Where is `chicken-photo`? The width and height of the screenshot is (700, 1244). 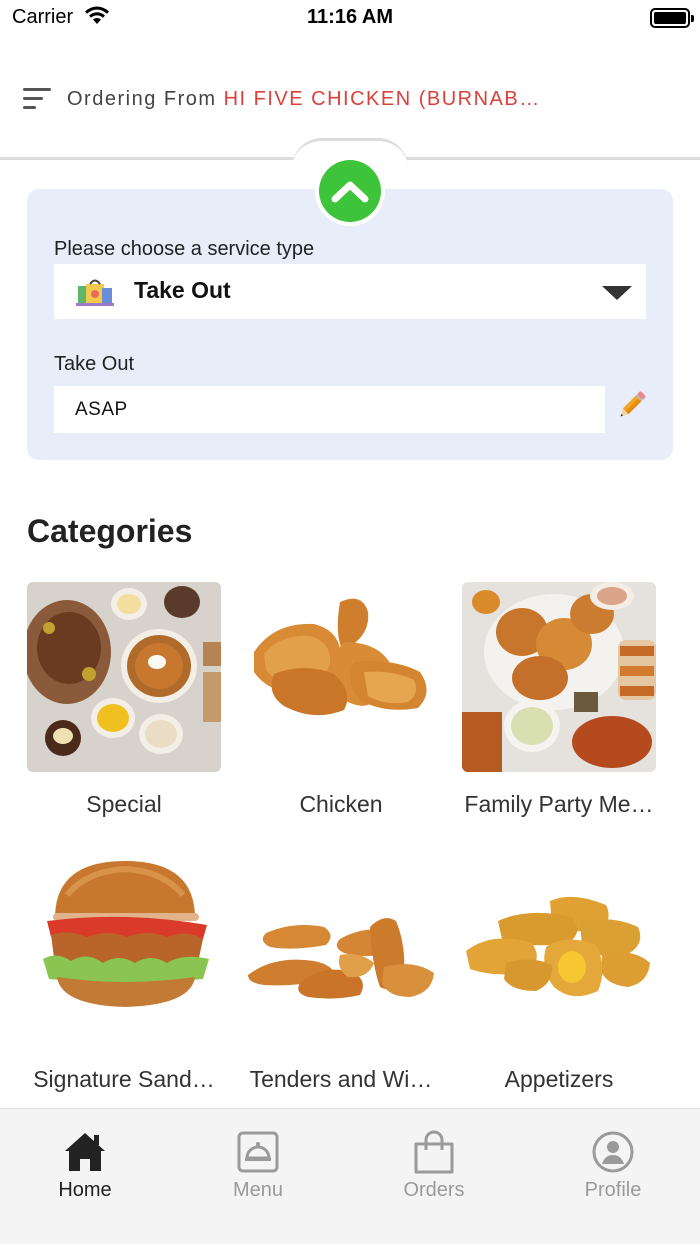 chicken-photo is located at coordinates (341, 677).